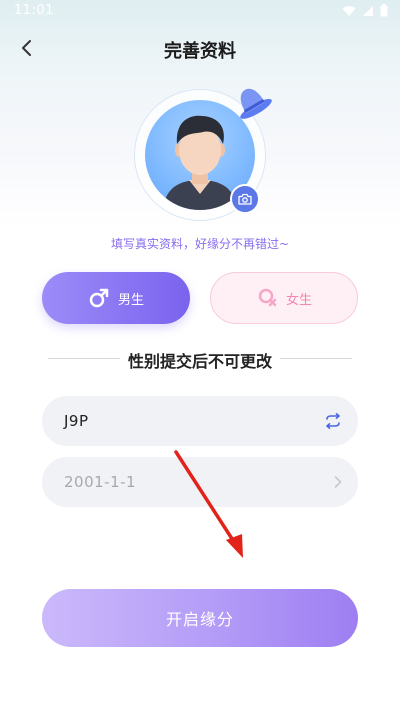  What do you see at coordinates (200, 244) in the screenshot?
I see `avatar-hint: 填写真实资料，好缘分不再错过~` at bounding box center [200, 244].